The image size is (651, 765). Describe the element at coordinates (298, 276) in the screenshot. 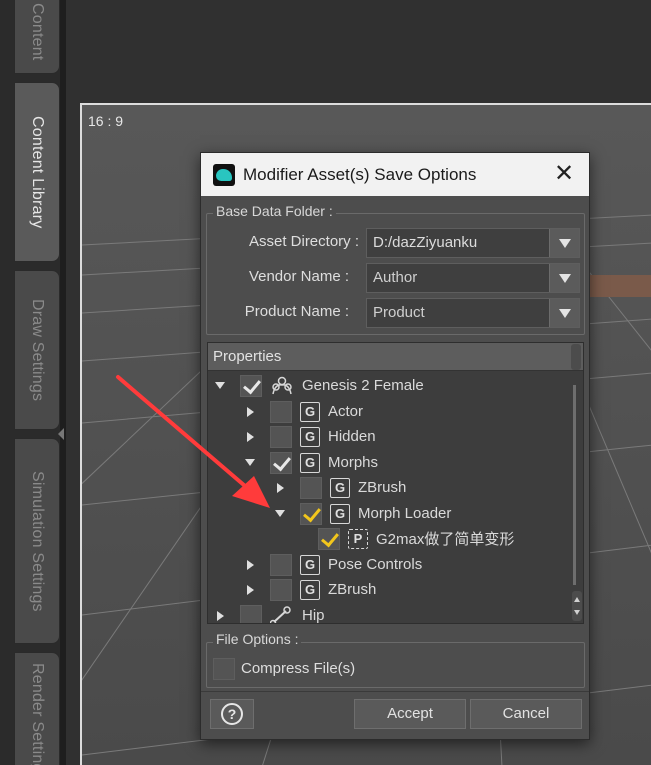

I see `vendor-name-label: Vendor Name :` at that location.